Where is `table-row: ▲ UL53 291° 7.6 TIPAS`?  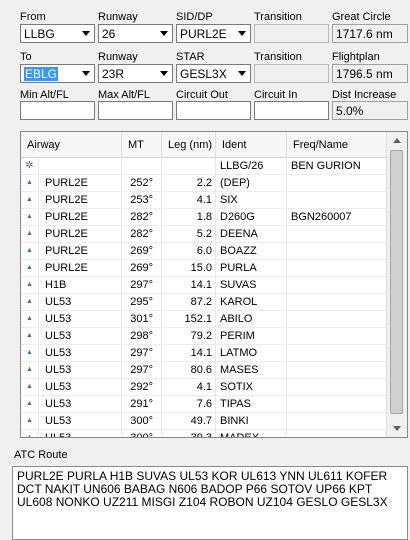
table-row: ▲ UL53 291° 7.6 TIPAS is located at coordinates (204, 404).